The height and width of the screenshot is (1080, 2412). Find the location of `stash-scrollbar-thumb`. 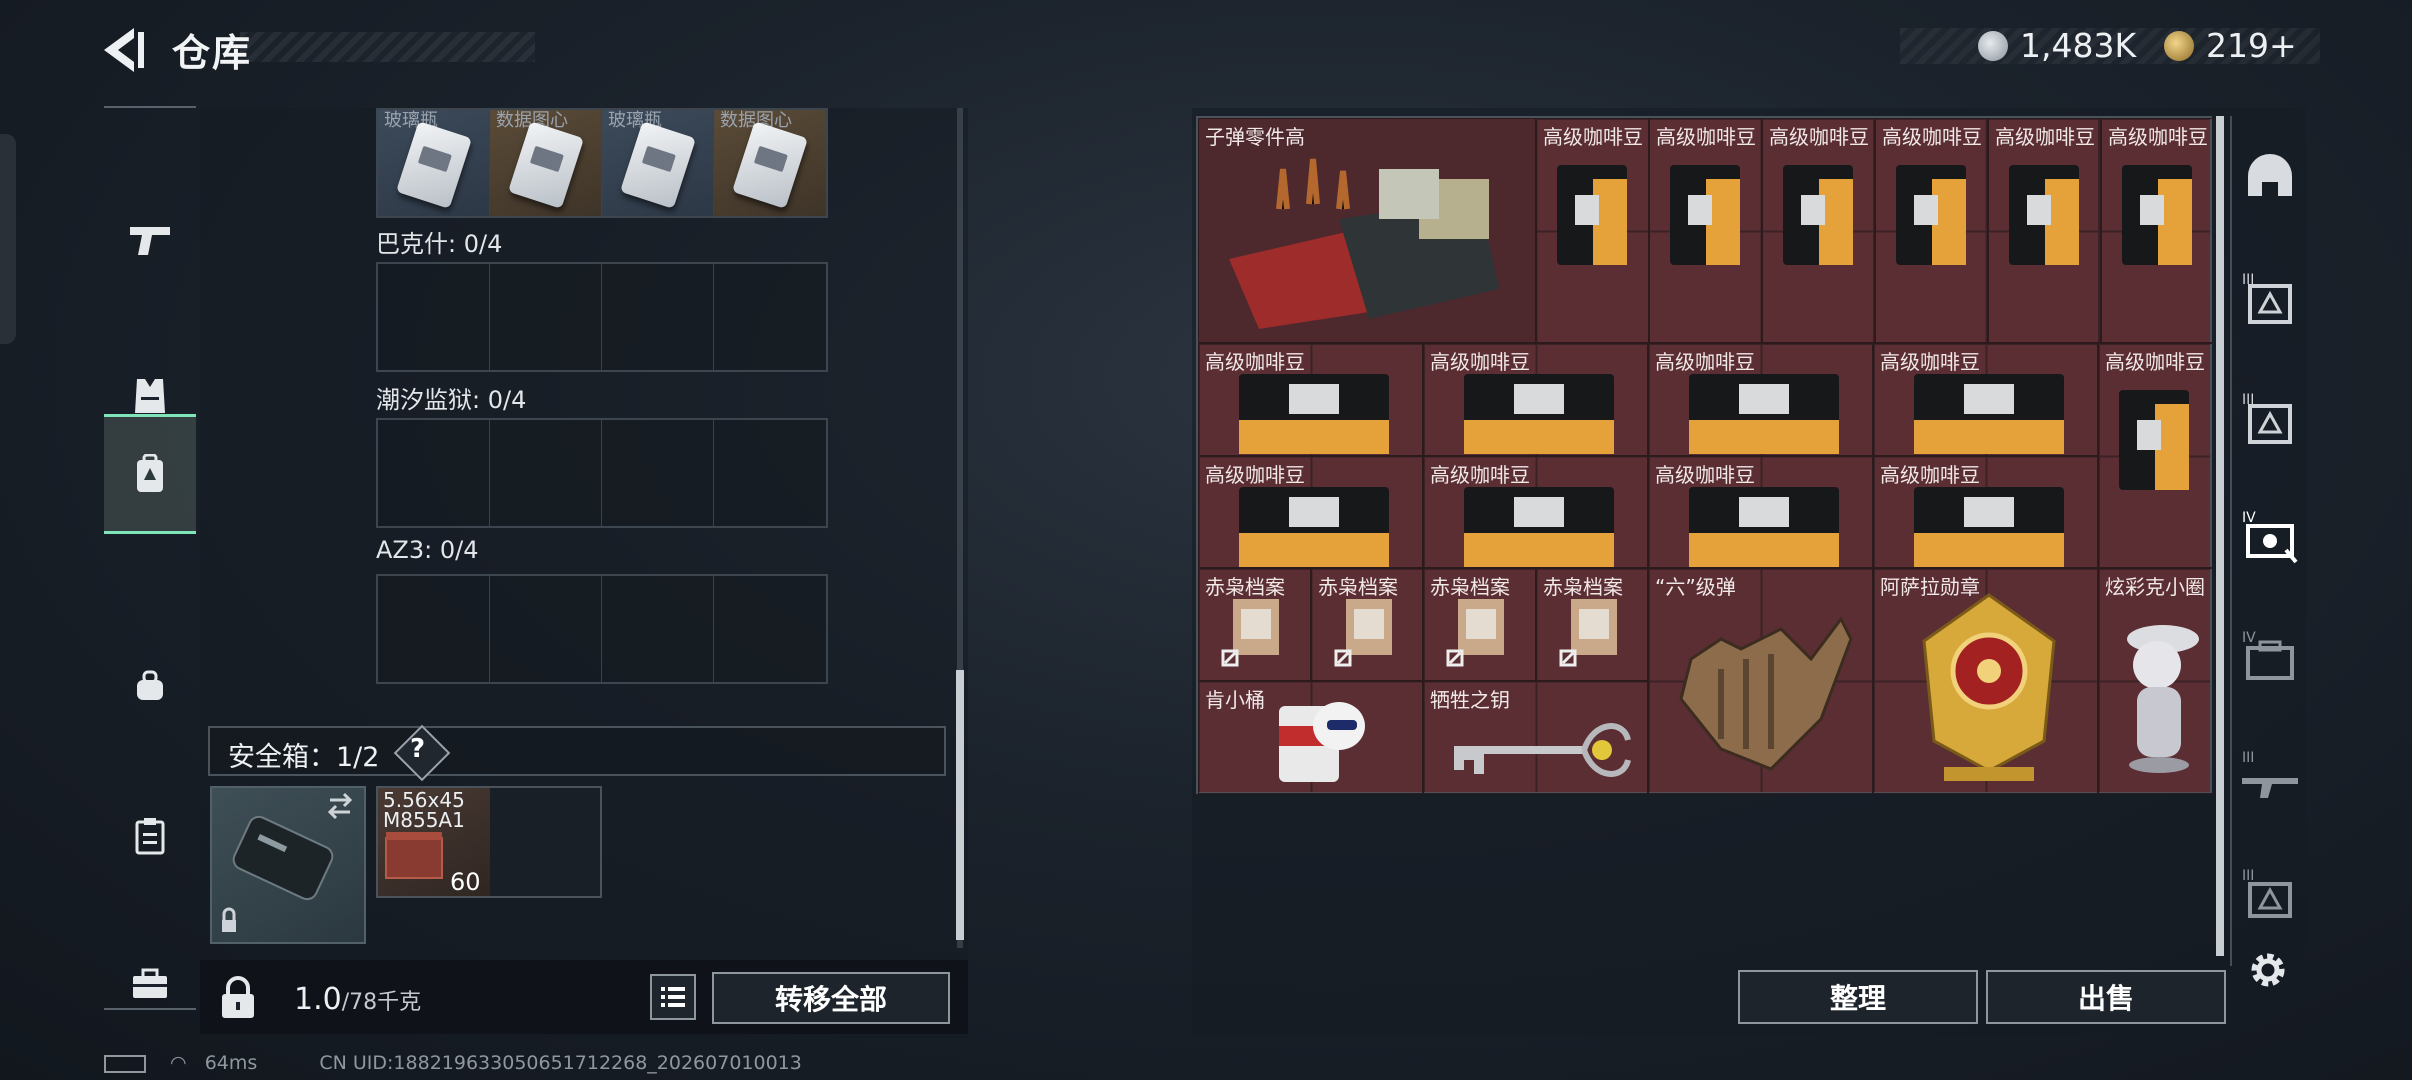

stash-scrollbar-thumb is located at coordinates (2220, 536).